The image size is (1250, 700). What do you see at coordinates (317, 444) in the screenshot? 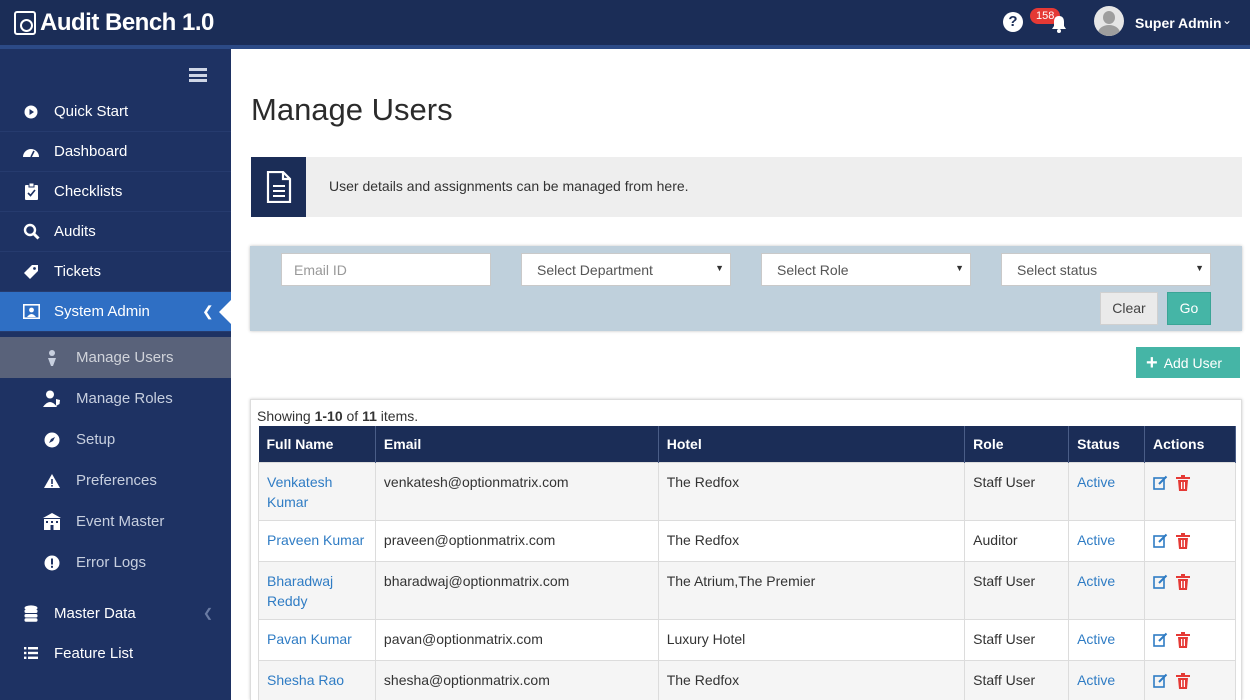
I see `column-header-full-name: Full Name` at bounding box center [317, 444].